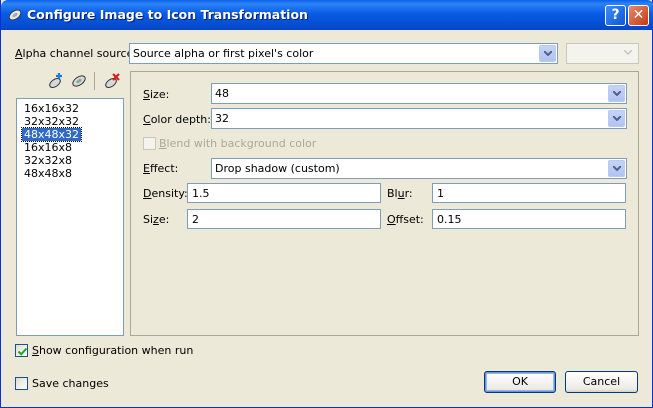 This screenshot has width=653, height=408. I want to click on offset-label: Offset:, so click(405, 219).